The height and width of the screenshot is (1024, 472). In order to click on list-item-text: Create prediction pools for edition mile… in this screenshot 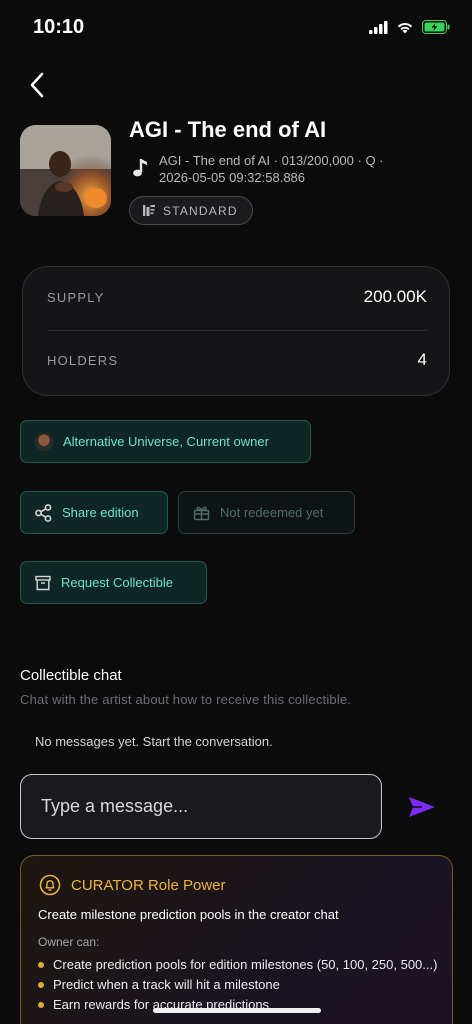, I will do `click(245, 964)`.